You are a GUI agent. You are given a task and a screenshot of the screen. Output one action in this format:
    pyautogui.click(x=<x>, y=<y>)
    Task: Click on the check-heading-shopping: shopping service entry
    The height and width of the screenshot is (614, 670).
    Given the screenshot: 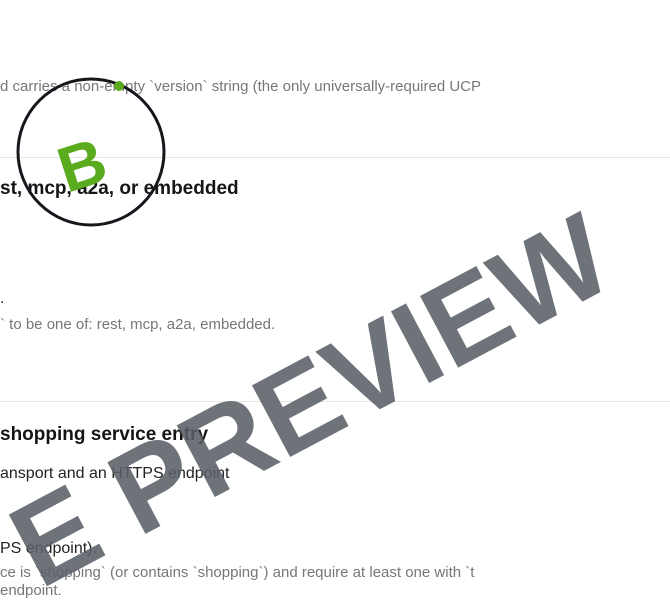 What is the action you would take?
    pyautogui.click(x=104, y=434)
    